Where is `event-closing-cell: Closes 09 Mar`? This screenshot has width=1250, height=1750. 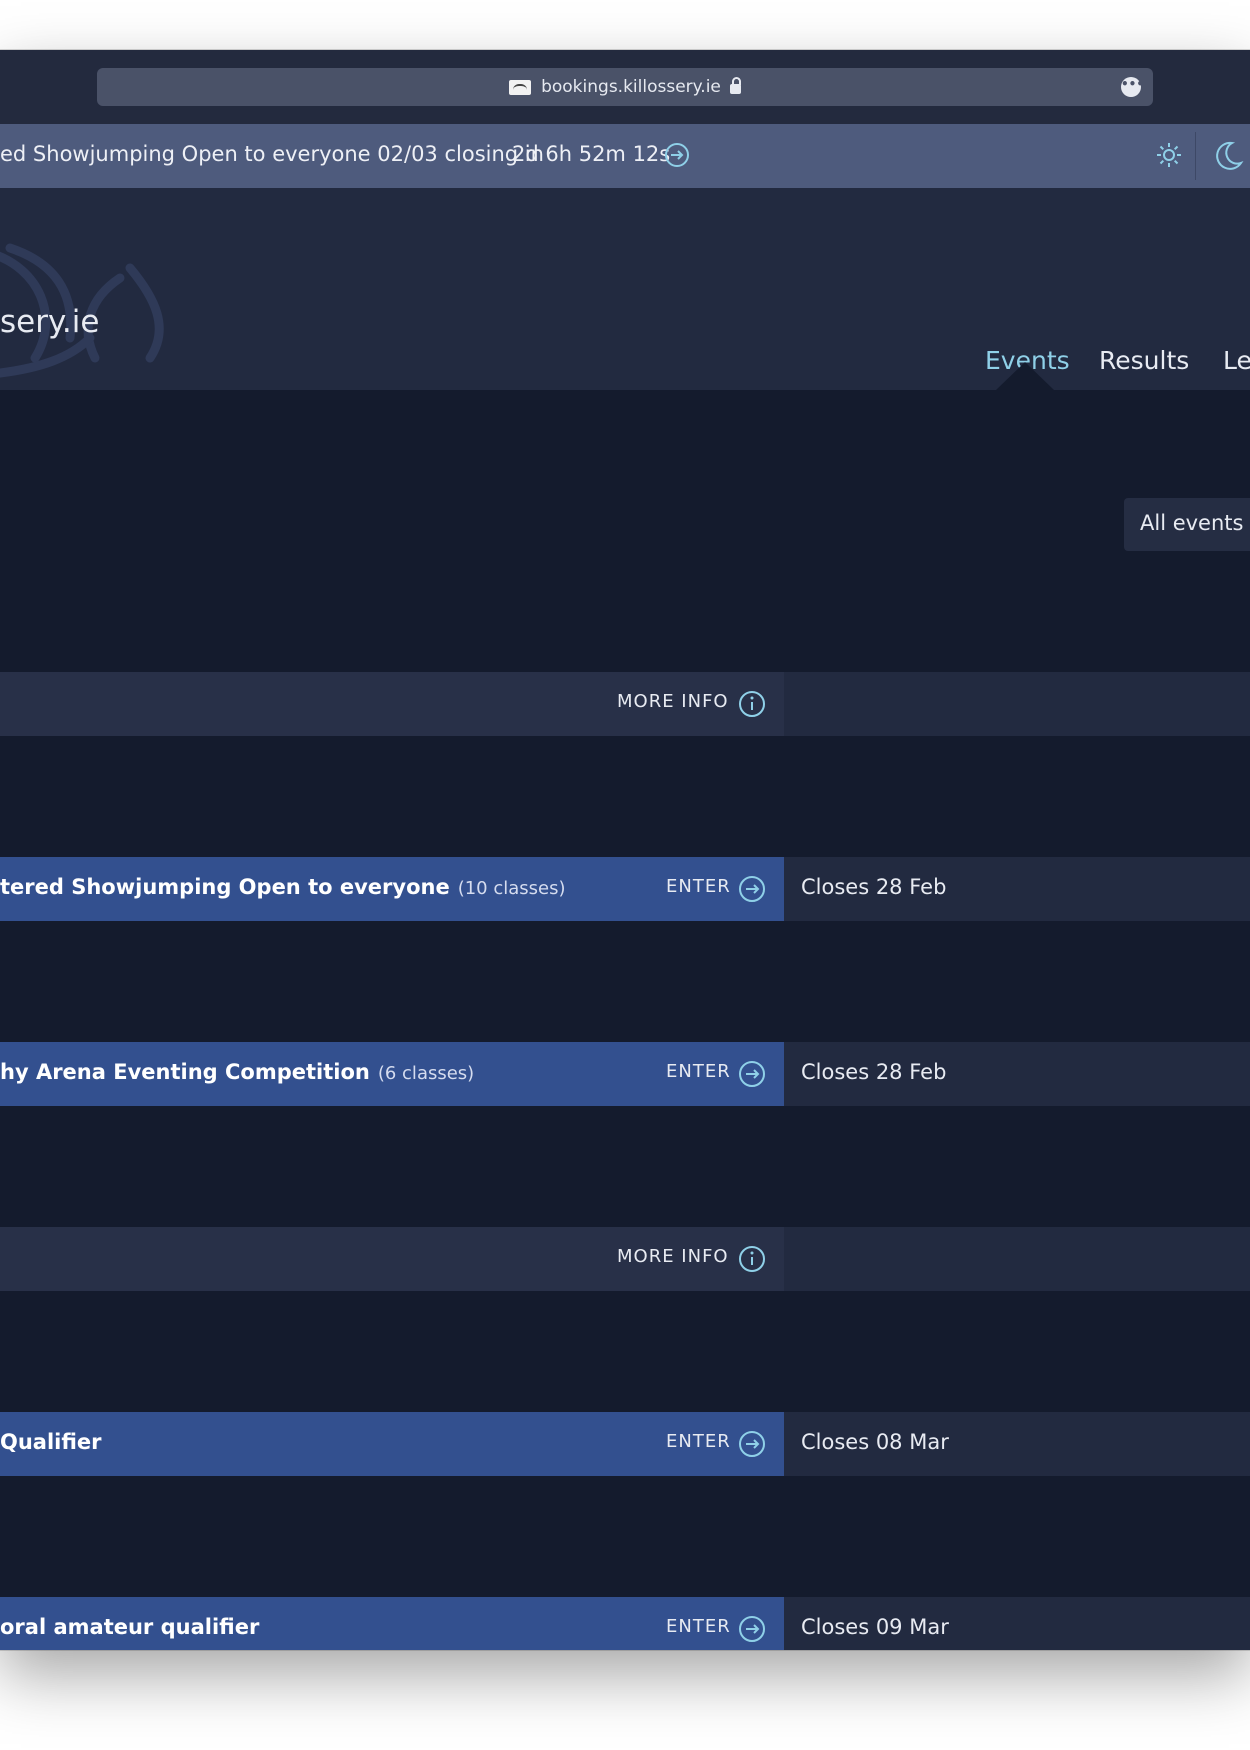 event-closing-cell: Closes 09 Mar is located at coordinates (1017, 1623).